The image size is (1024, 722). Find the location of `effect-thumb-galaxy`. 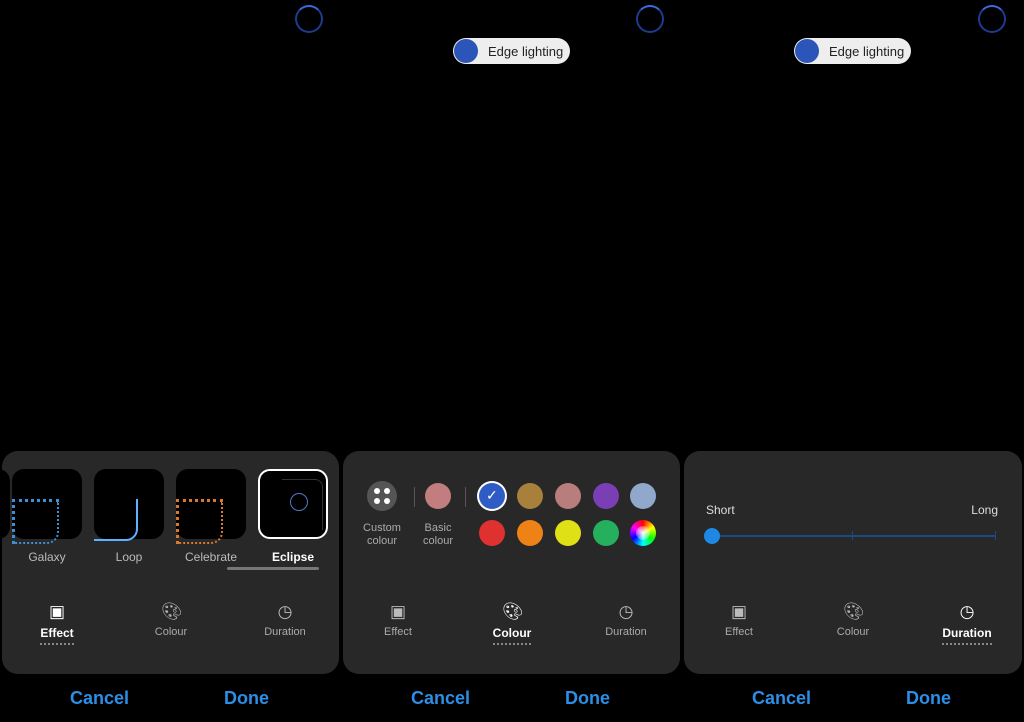

effect-thumb-galaxy is located at coordinates (47, 506).